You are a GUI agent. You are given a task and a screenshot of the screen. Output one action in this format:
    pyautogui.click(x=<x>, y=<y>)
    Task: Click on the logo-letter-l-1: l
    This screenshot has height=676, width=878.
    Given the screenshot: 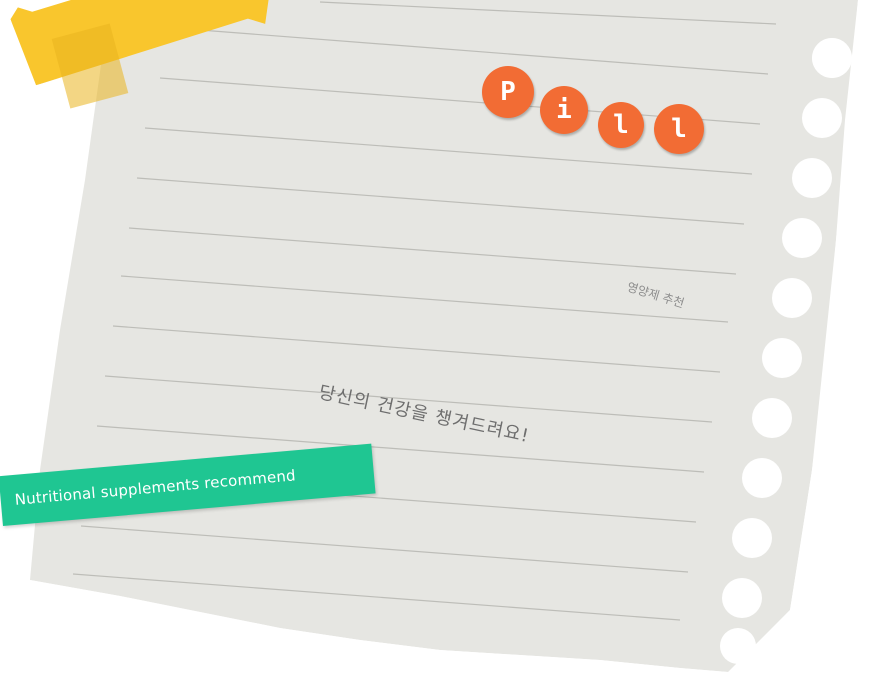 What is the action you would take?
    pyautogui.click(x=621, y=125)
    